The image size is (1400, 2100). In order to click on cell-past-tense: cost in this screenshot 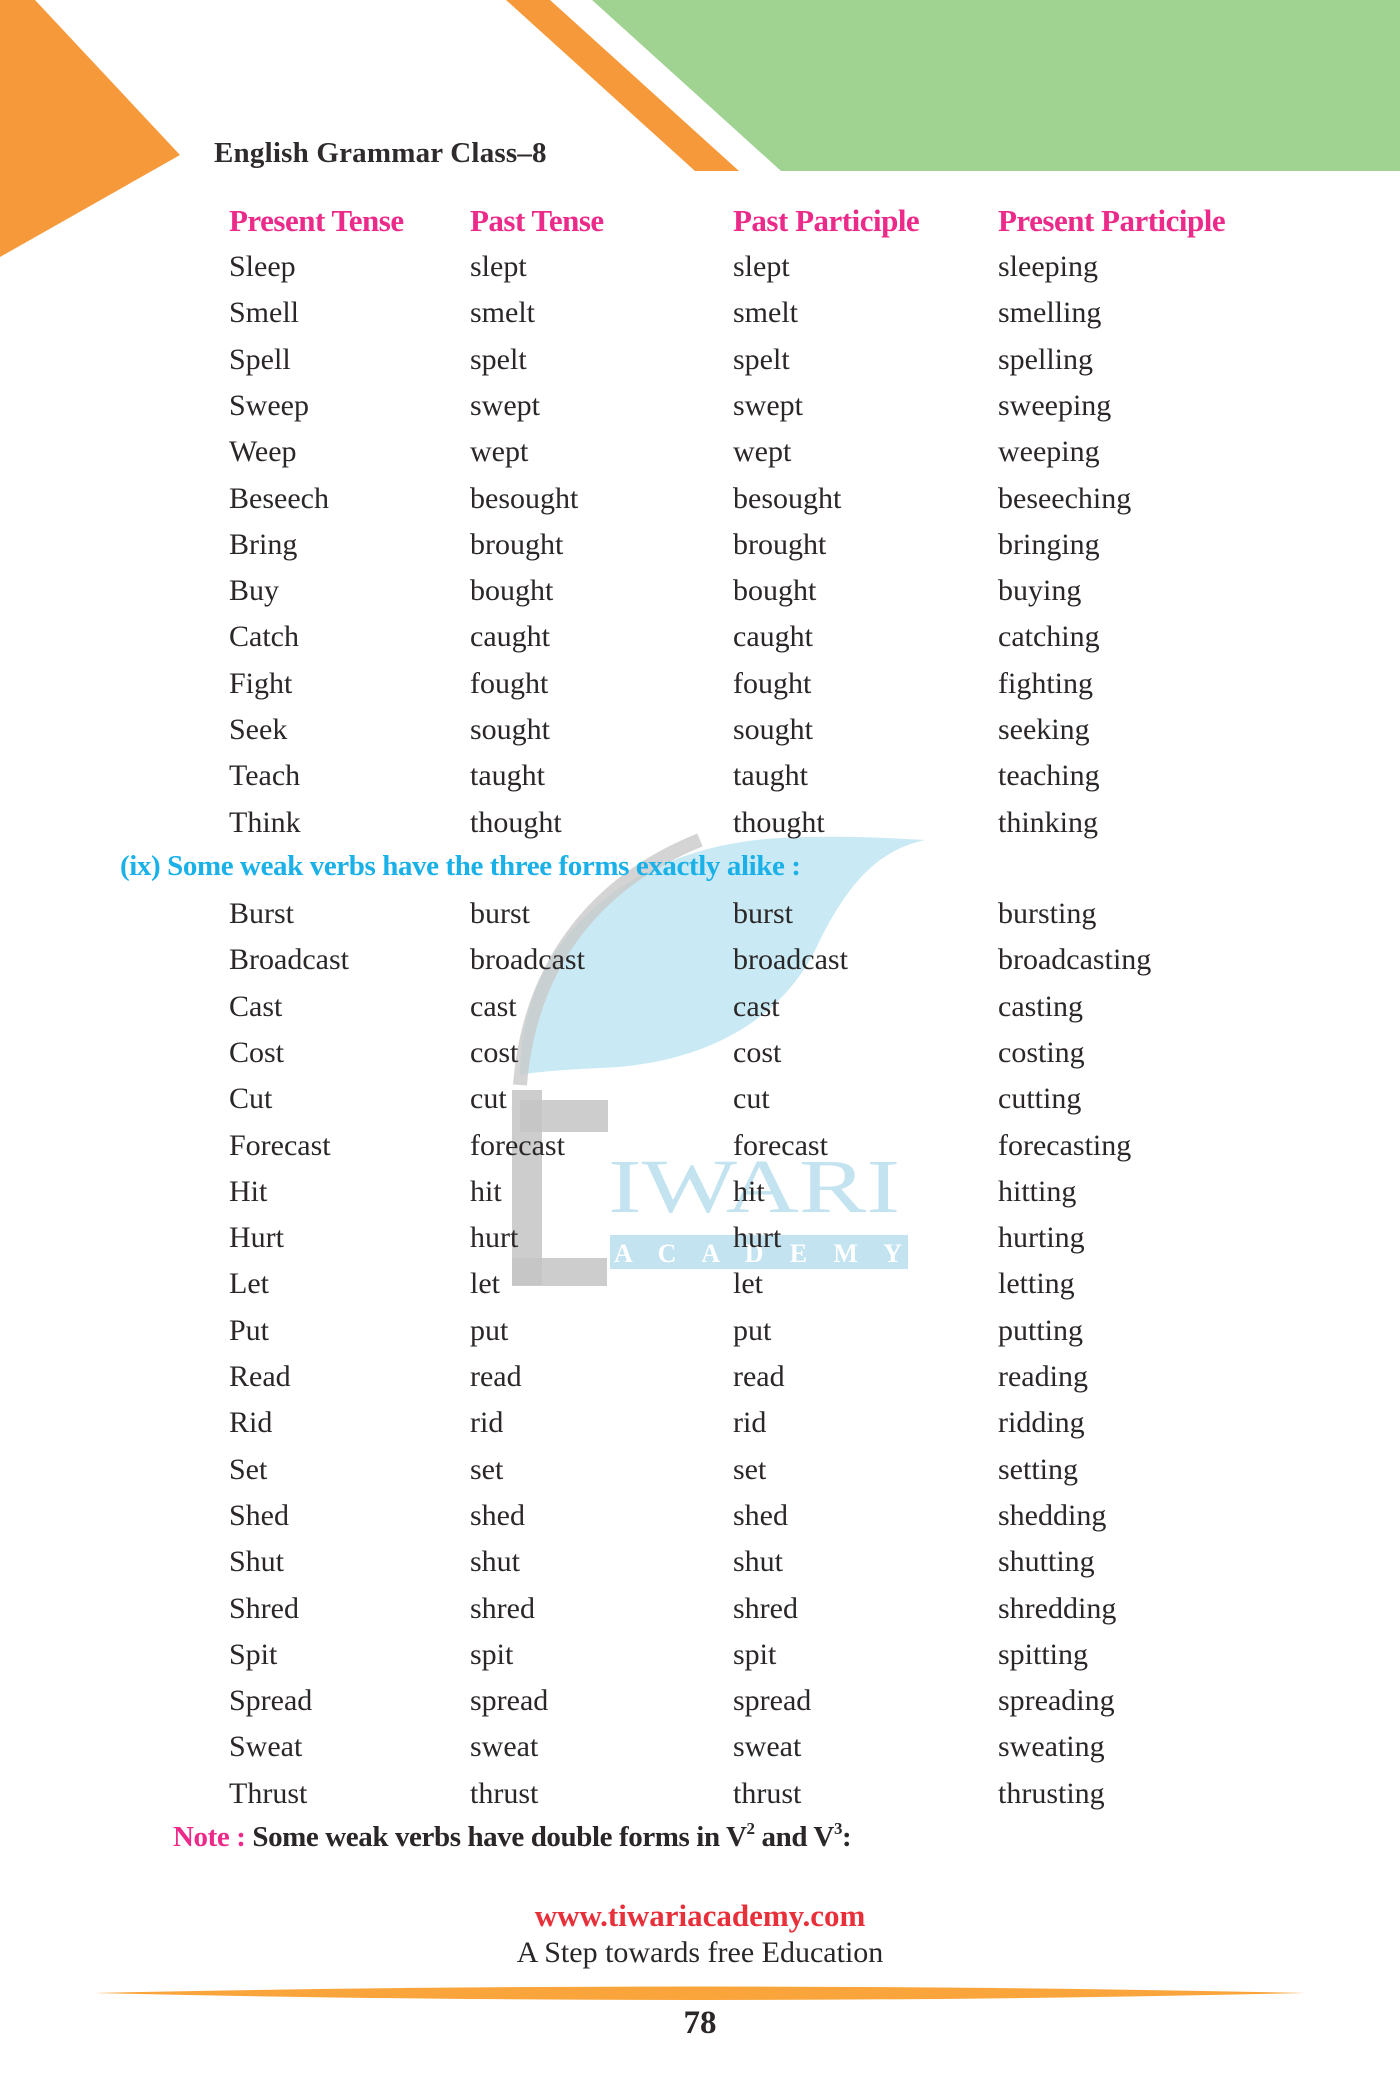, I will do `click(494, 1052)`.